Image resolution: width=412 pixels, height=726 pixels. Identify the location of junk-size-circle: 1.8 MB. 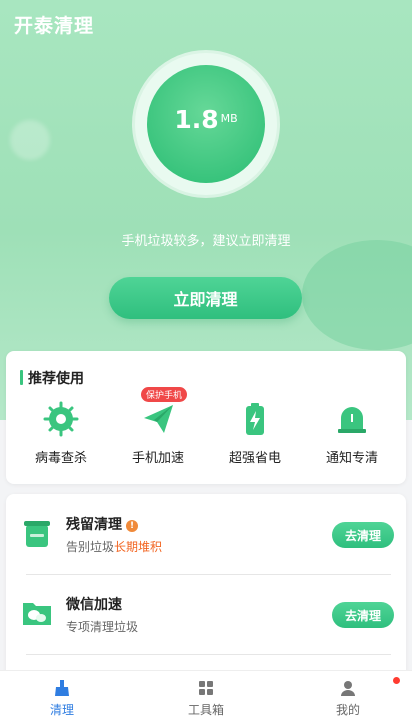
(206, 124).